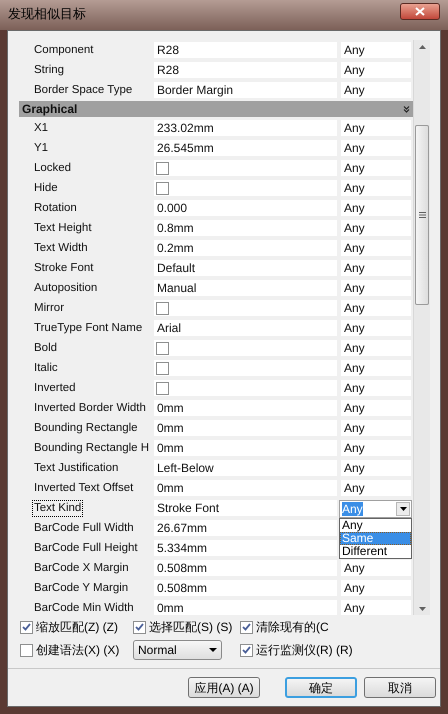 Image resolution: width=448 pixels, height=714 pixels. What do you see at coordinates (55, 388) in the screenshot?
I see `property-name: Inverted` at bounding box center [55, 388].